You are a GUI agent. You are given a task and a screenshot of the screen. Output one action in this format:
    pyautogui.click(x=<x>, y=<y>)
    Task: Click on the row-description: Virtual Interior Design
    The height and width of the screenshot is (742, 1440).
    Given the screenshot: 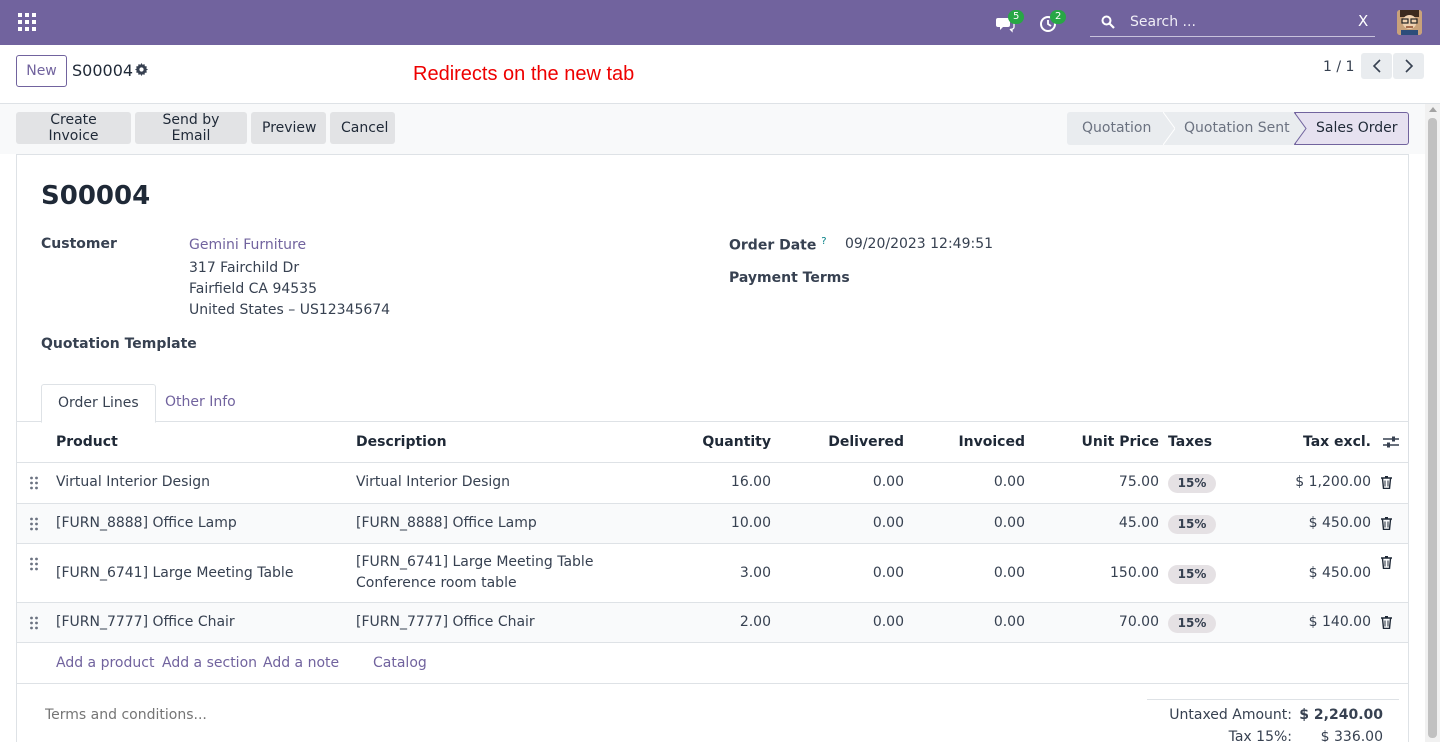 What is the action you would take?
    pyautogui.click(x=433, y=482)
    